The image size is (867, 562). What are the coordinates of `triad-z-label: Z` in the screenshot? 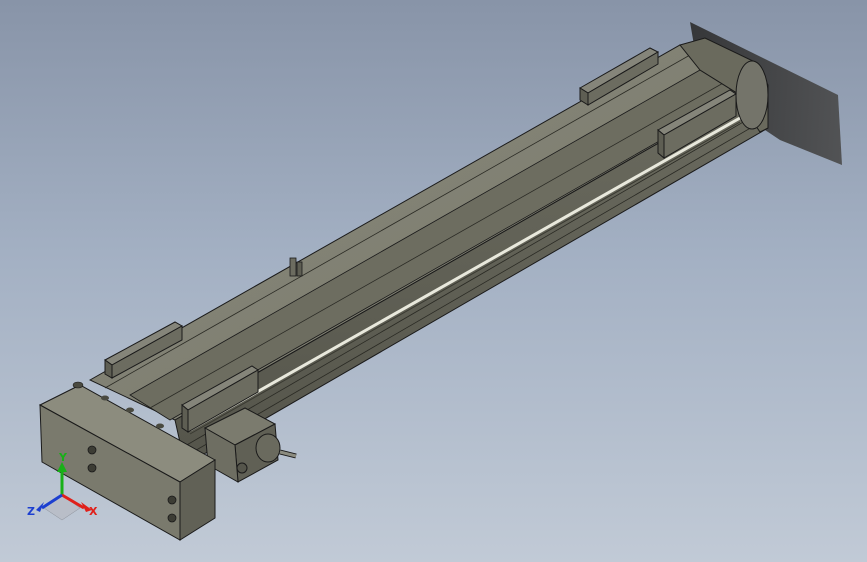 It's located at (31, 511).